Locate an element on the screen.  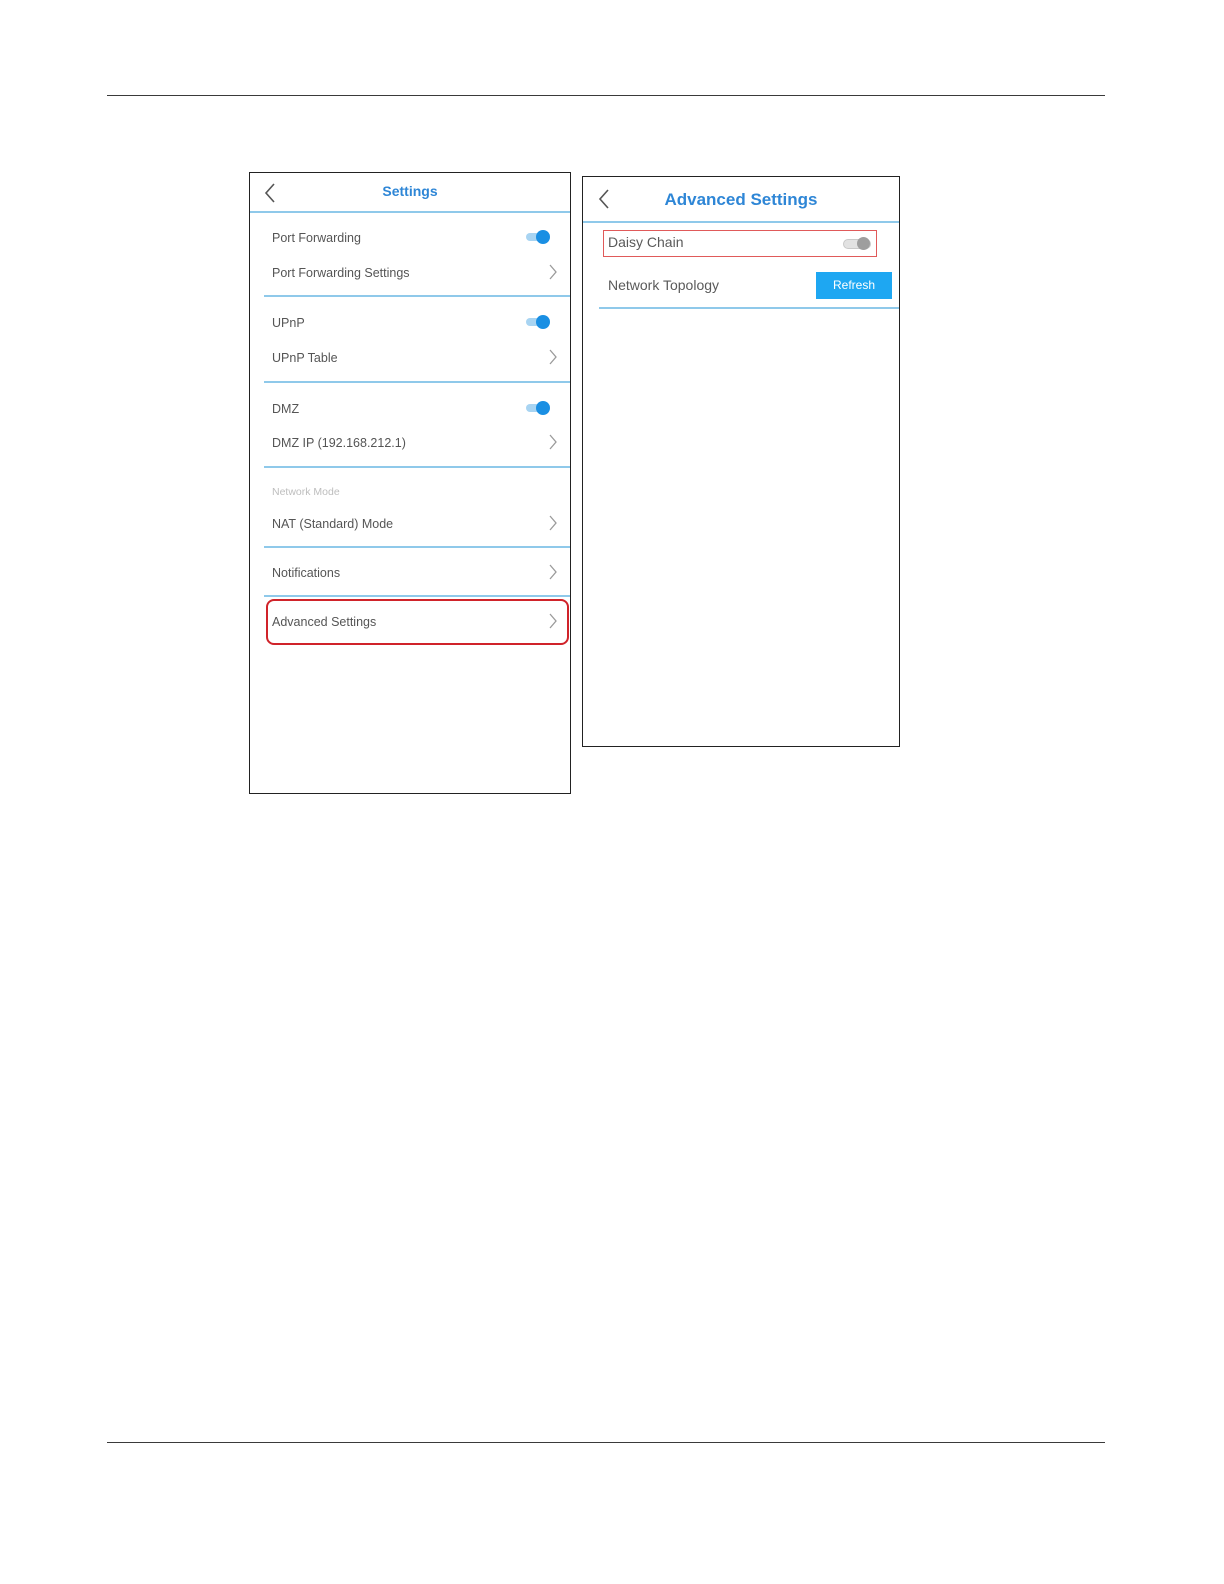
settings-item-label: Port Forwarding Settings is located at coordinates (341, 273).